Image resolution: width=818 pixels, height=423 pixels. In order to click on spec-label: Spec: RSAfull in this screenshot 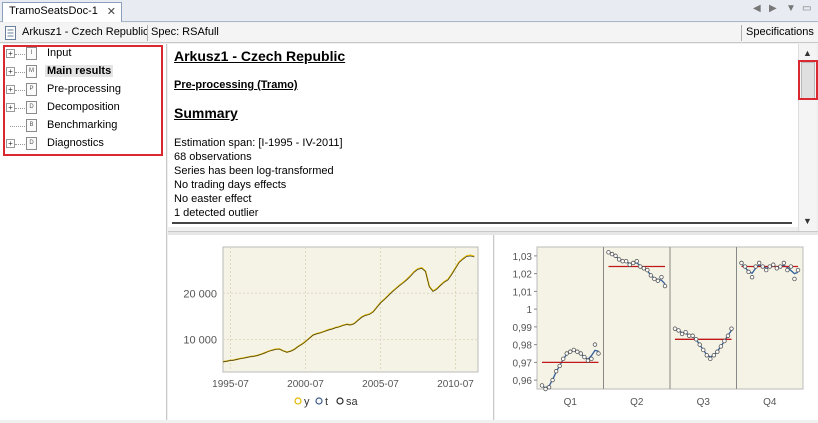, I will do `click(185, 32)`.